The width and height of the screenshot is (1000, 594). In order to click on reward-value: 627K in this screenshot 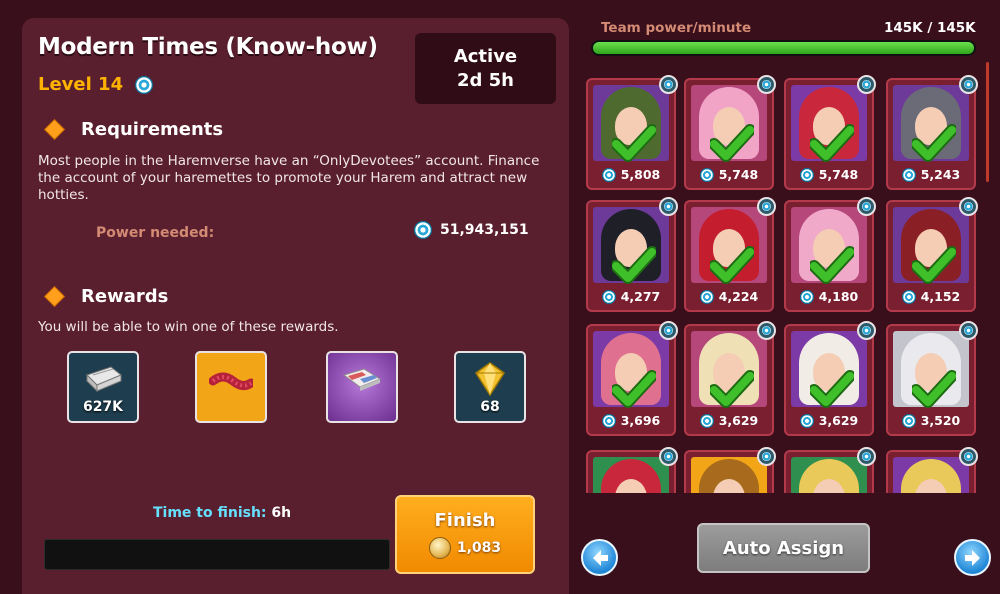, I will do `click(103, 407)`.